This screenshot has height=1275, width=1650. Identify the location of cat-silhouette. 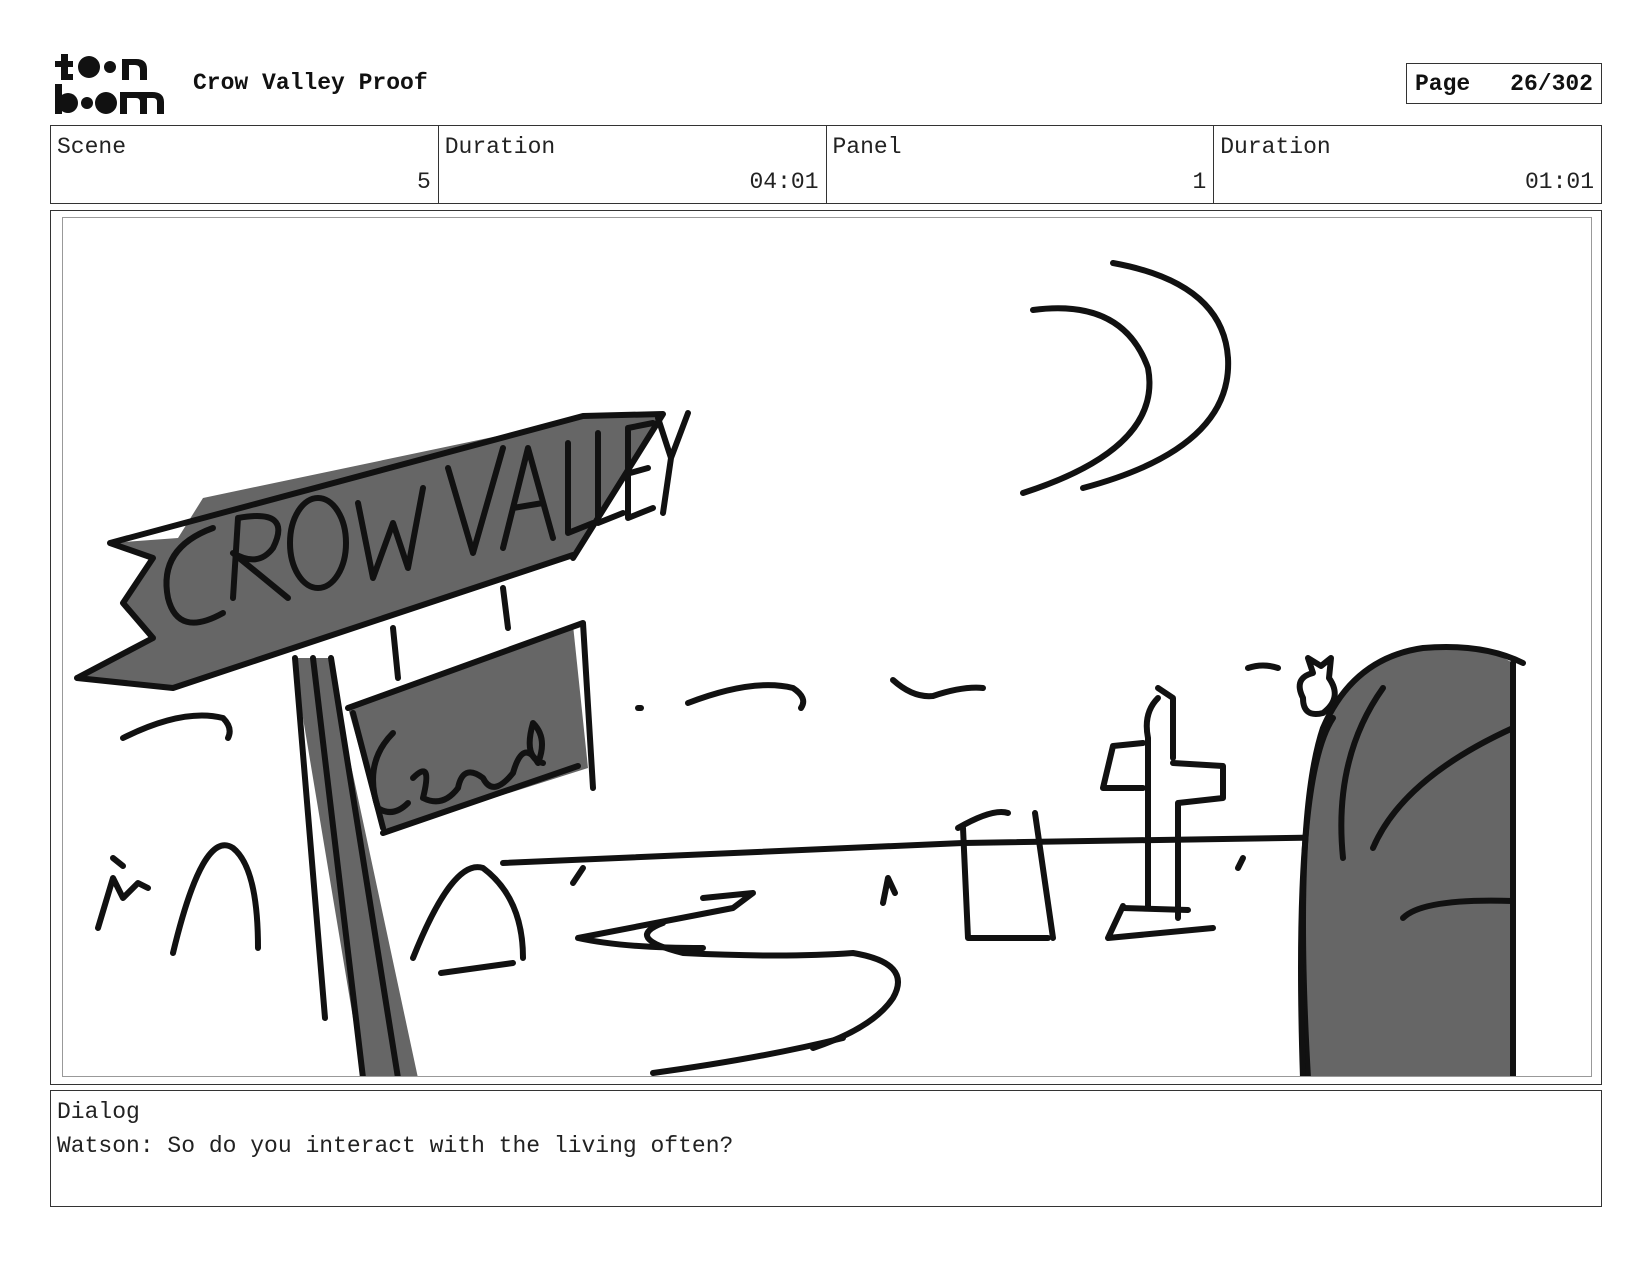
(1317, 686).